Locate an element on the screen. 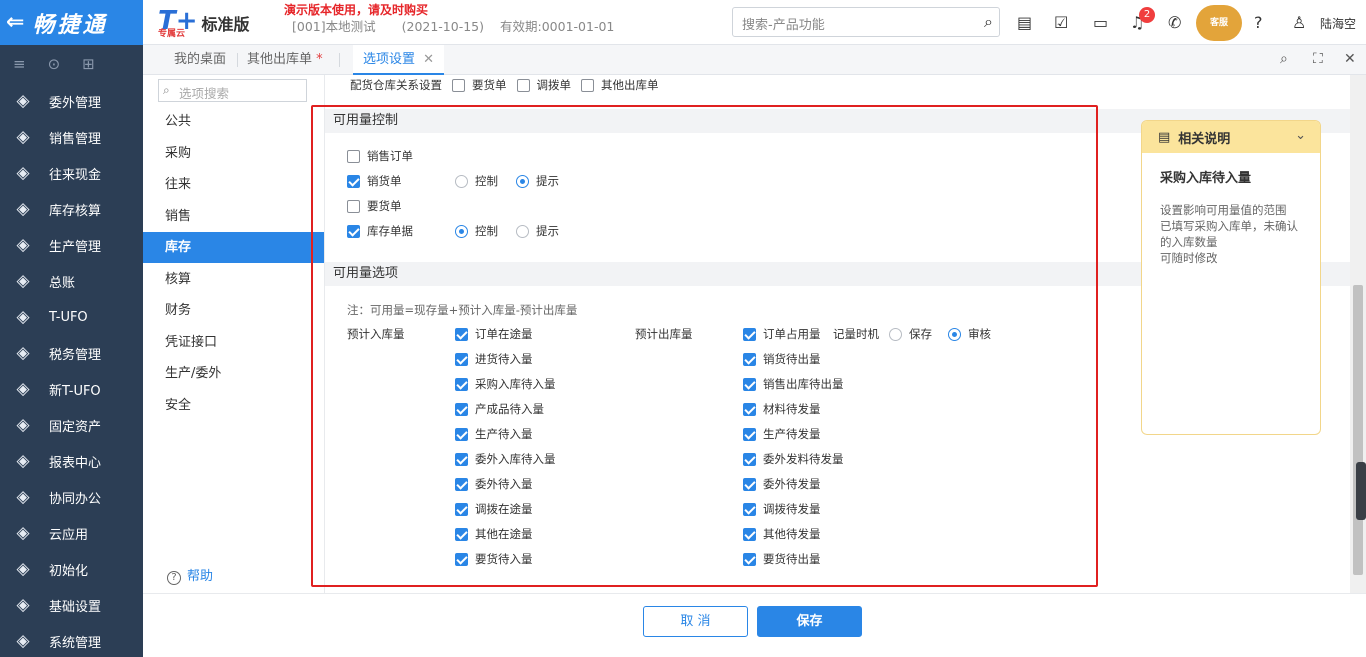 The width and height of the screenshot is (1366, 657). sidebar-item: ◈ T-UFO is located at coordinates (71, 317).